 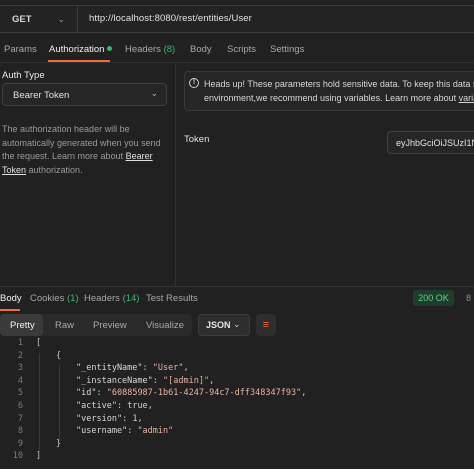 I want to click on tab-authorization-label: Authorization, so click(x=77, y=49).